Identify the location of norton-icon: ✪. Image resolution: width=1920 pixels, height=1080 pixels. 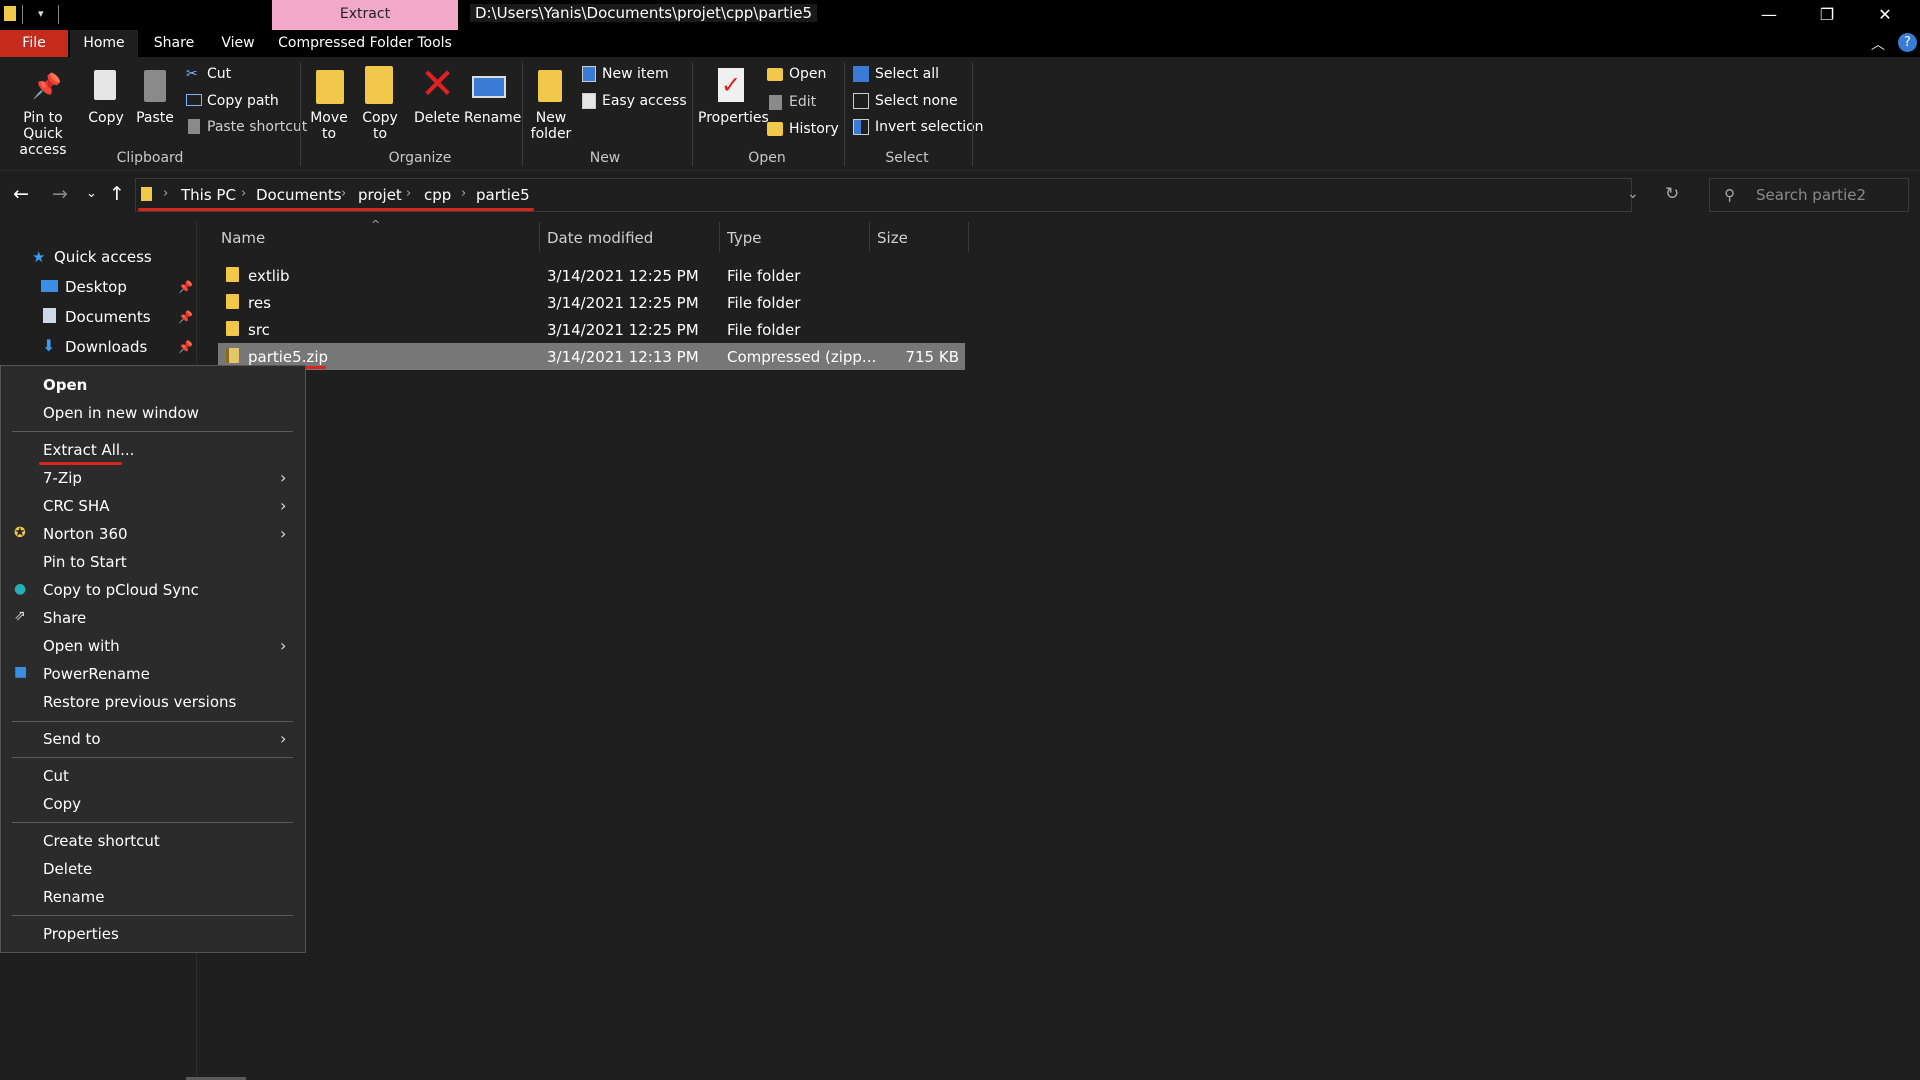
(20, 533).